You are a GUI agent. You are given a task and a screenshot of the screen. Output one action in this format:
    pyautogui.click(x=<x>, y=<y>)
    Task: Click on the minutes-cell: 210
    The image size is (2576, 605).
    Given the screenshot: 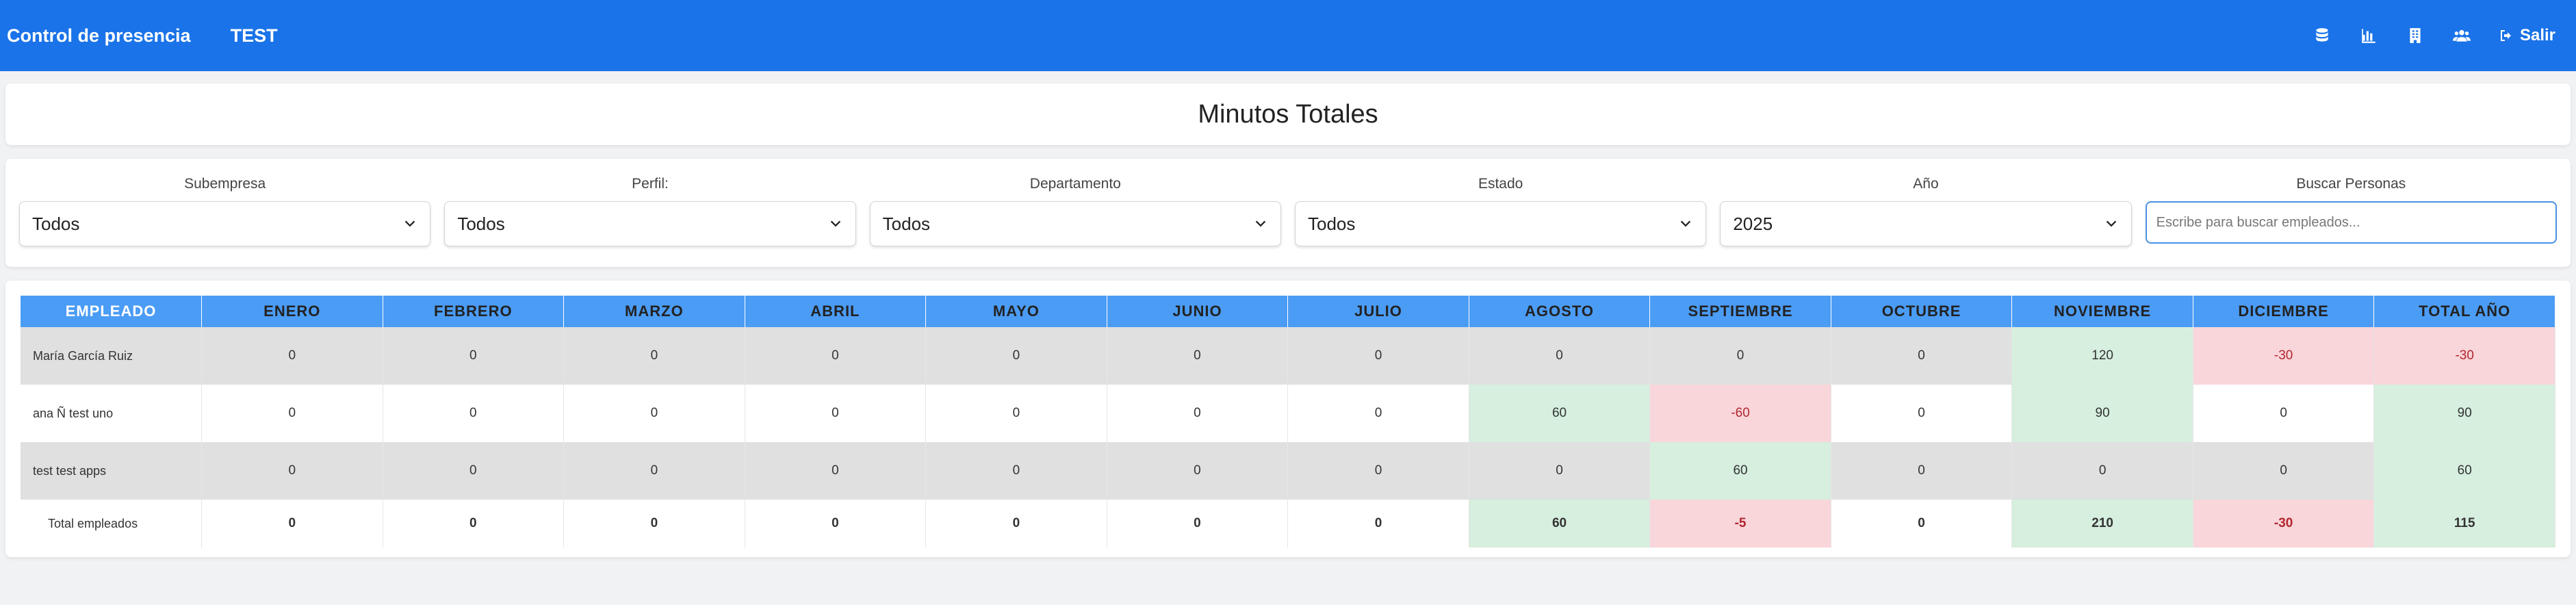 What is the action you would take?
    pyautogui.click(x=2102, y=524)
    